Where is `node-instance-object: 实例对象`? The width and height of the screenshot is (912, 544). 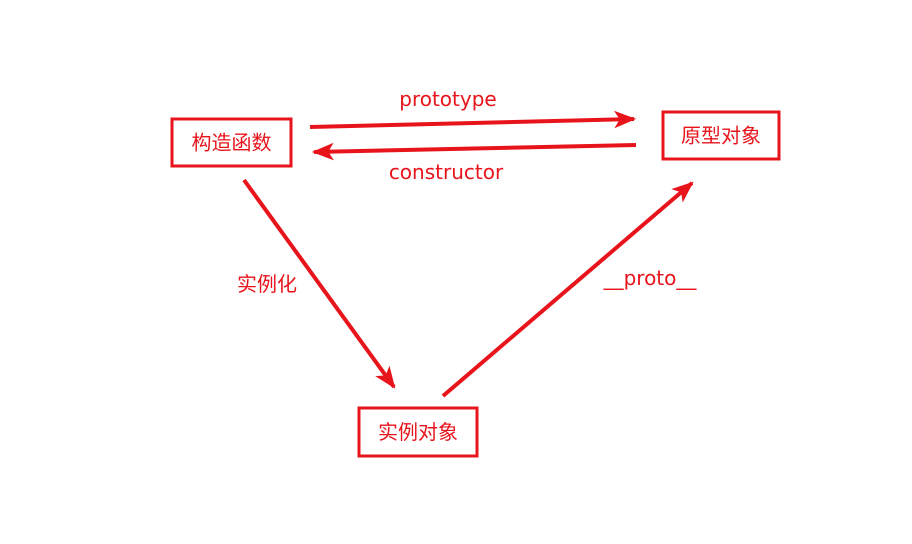 node-instance-object: 实例对象 is located at coordinates (418, 432).